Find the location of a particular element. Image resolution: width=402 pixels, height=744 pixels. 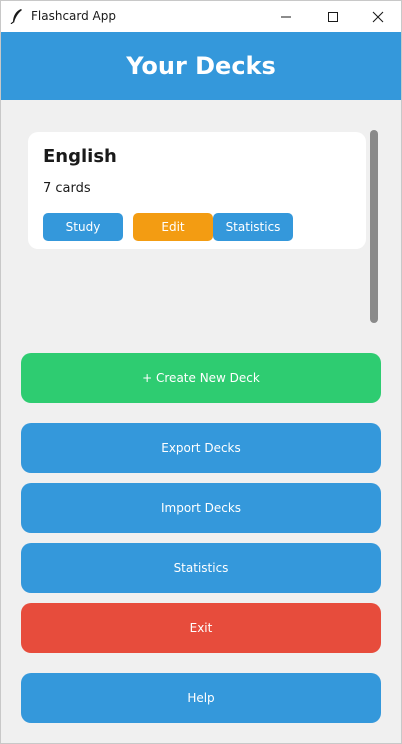

close-icon is located at coordinates (378, 16).